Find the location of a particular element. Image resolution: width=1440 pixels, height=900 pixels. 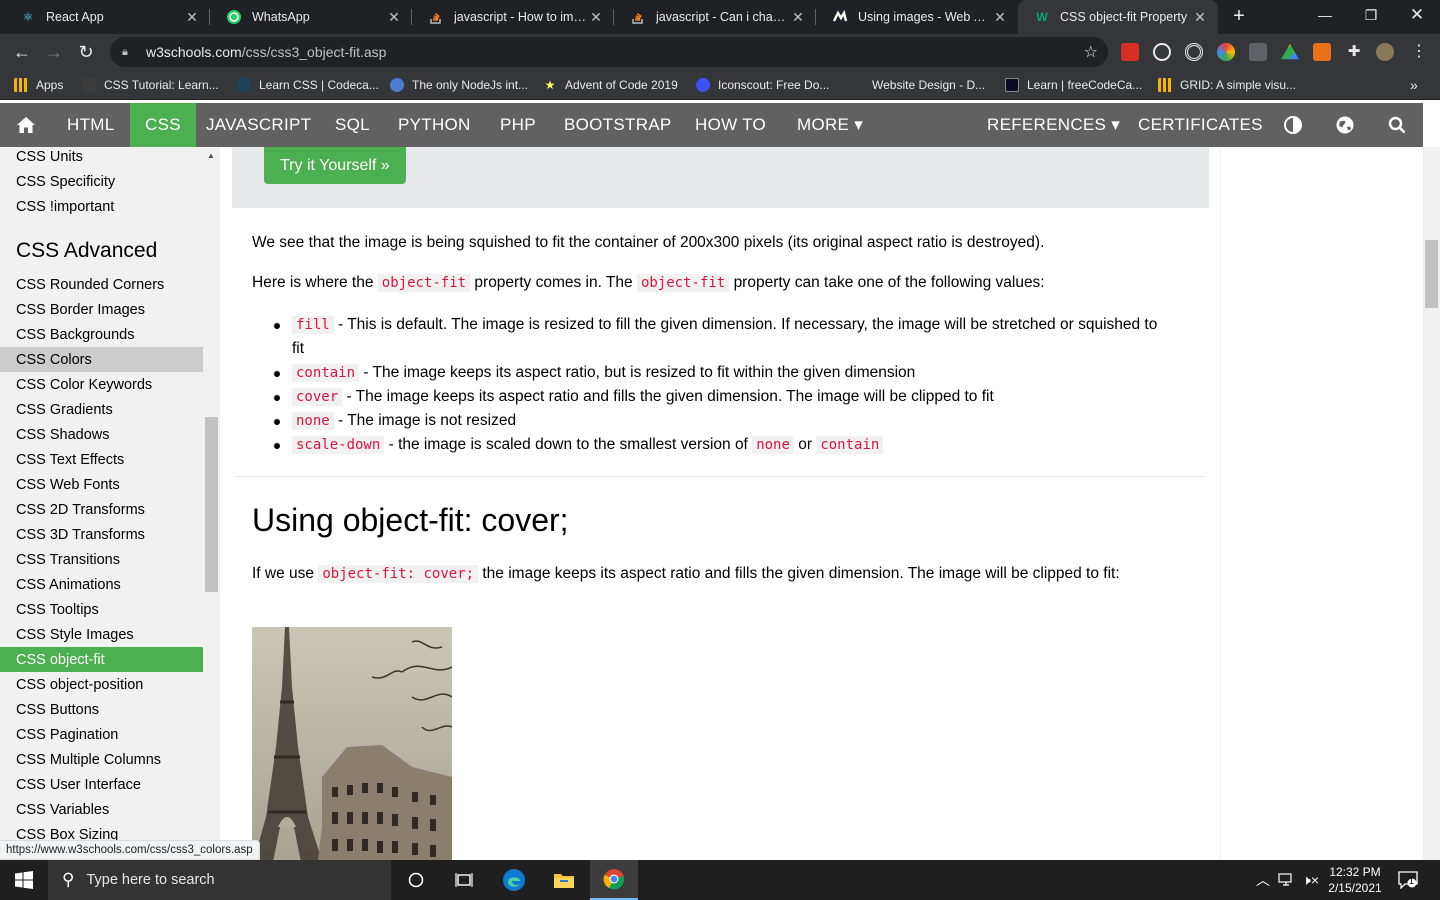

bookmark-apps: Apps is located at coordinates (38, 85).